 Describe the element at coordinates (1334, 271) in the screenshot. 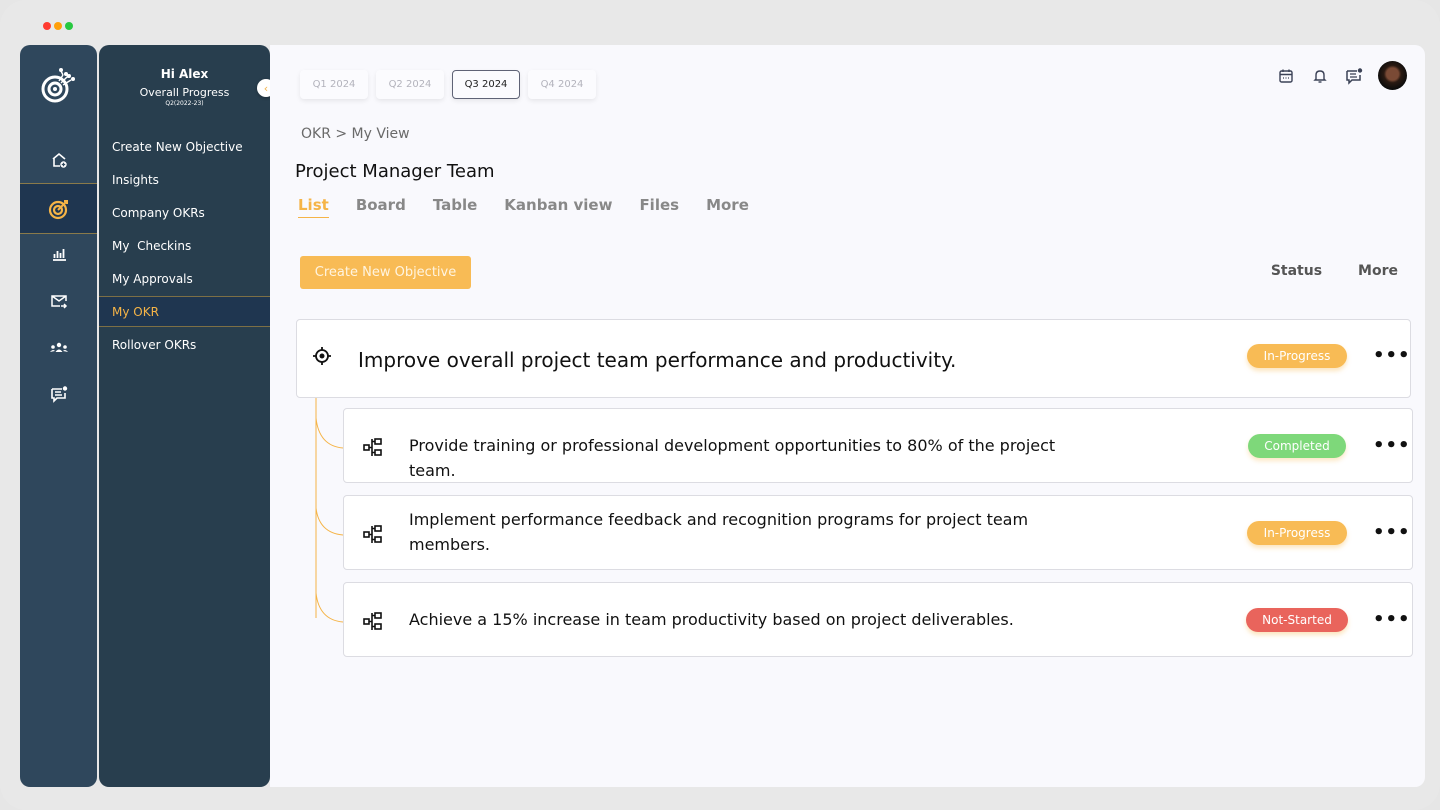

I see `list-actions: Status More` at that location.